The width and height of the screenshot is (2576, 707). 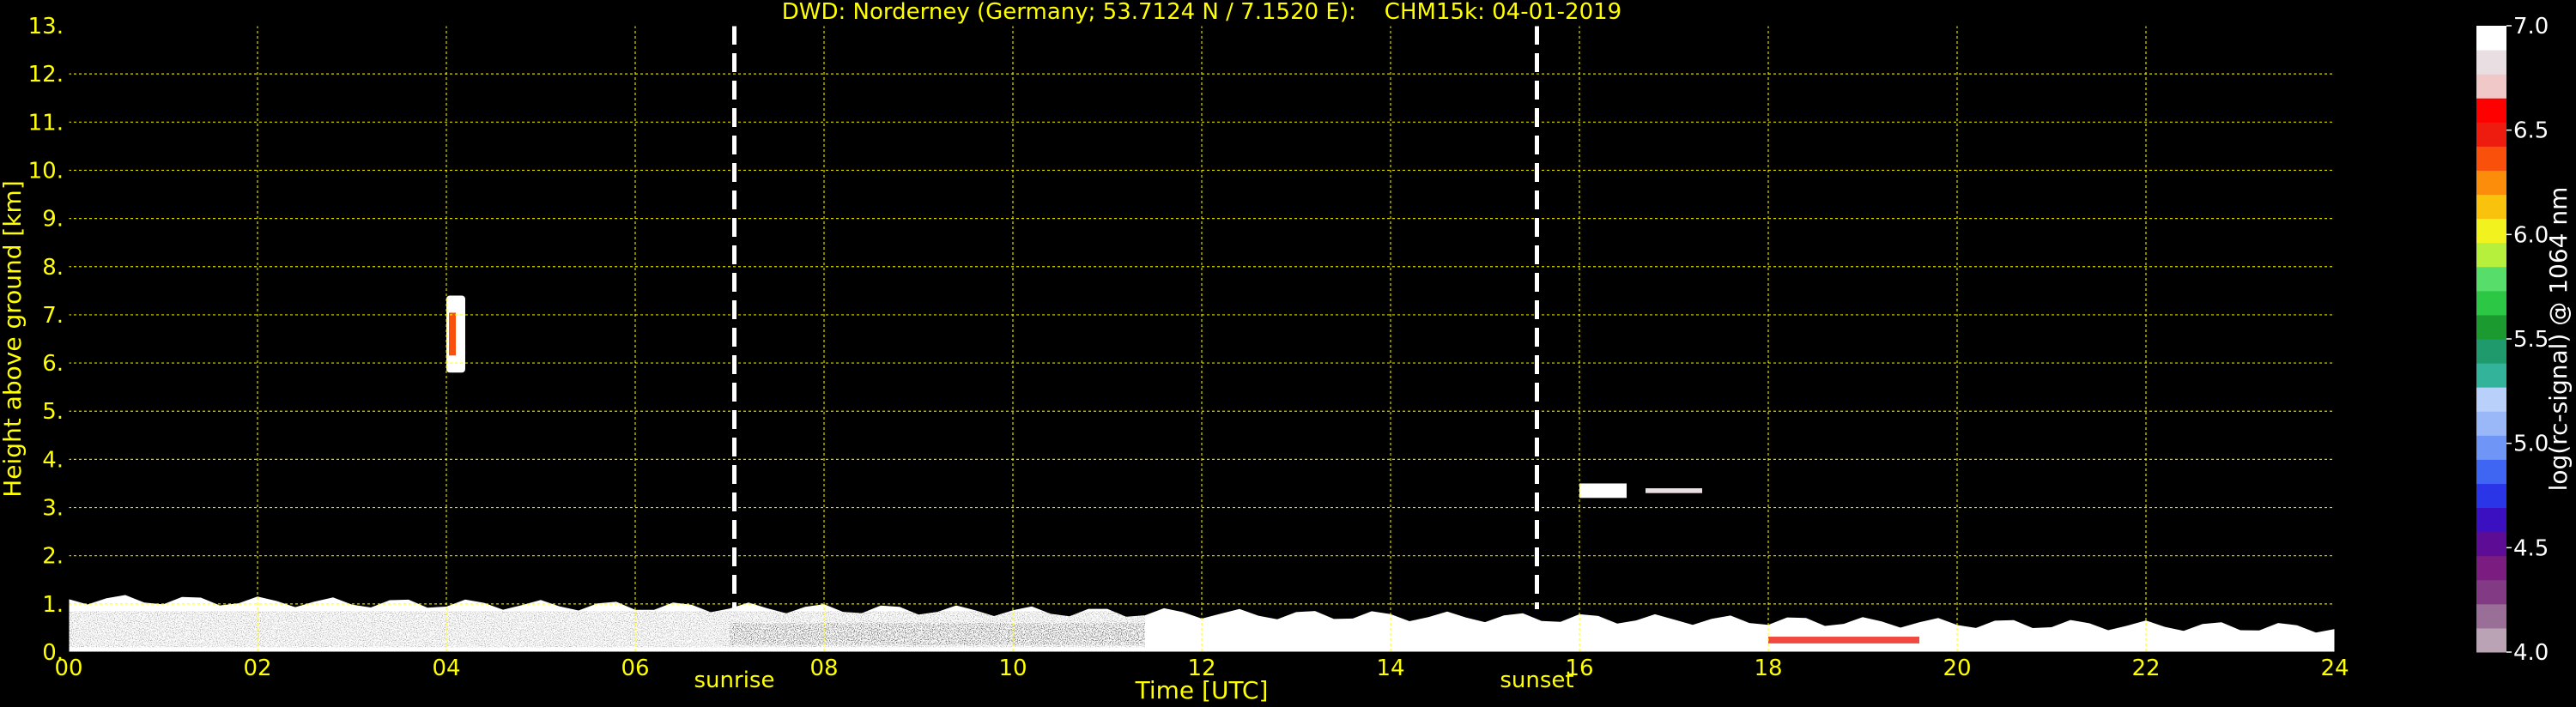 I want to click on x-tick-label: 08, so click(x=823, y=668).